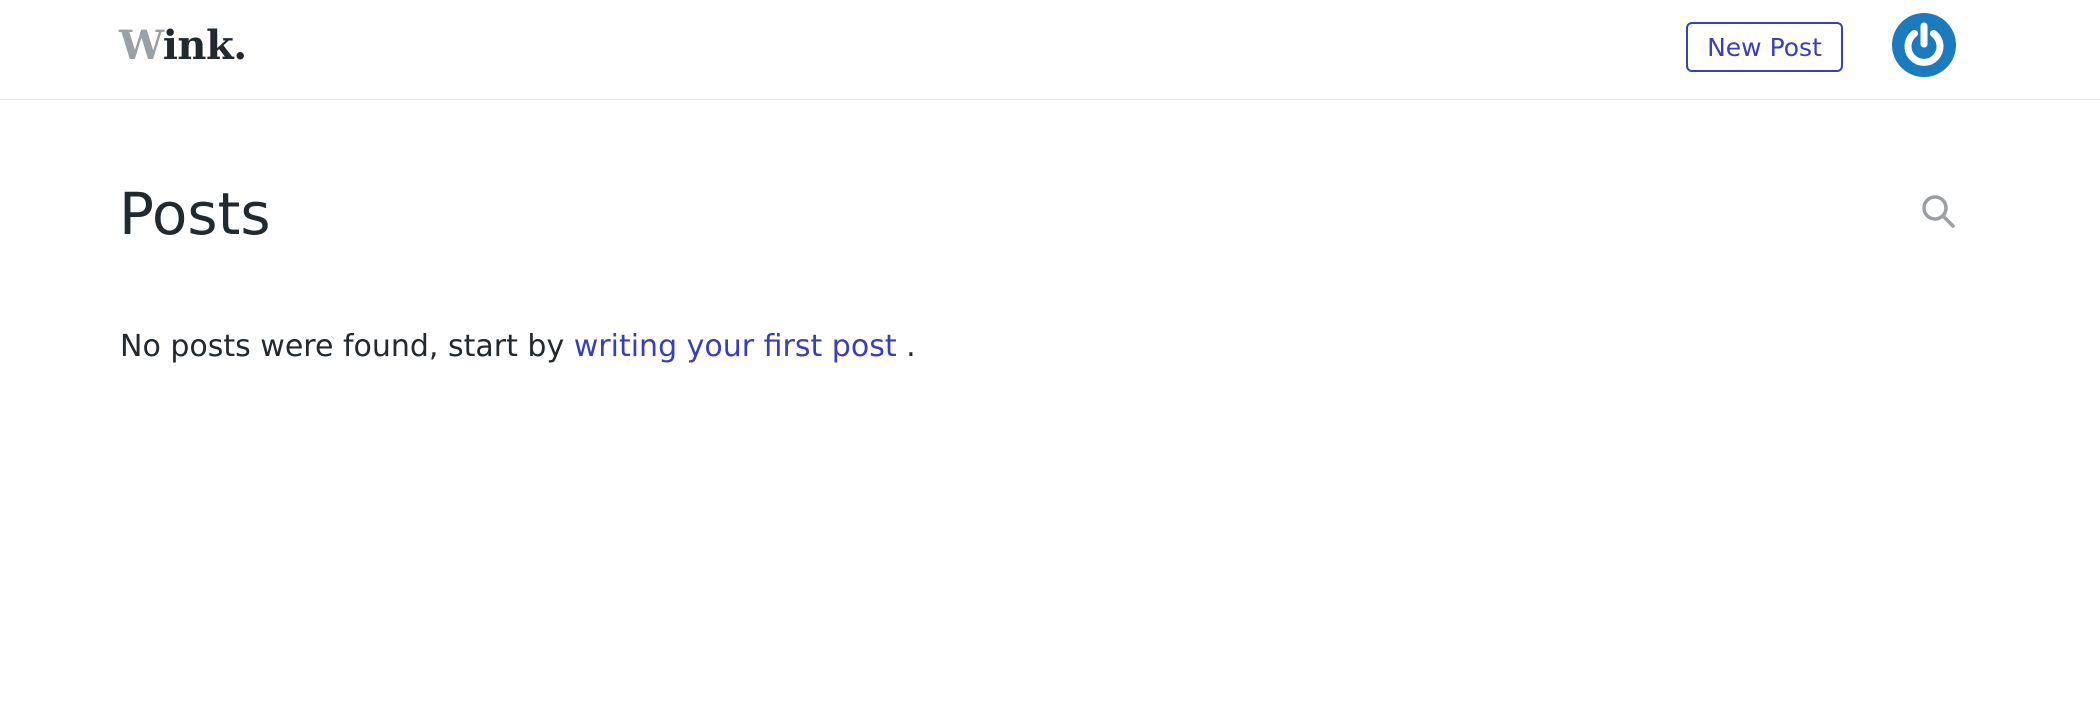 This screenshot has height=708, width=2100. I want to click on page-title: Posts, so click(195, 214).